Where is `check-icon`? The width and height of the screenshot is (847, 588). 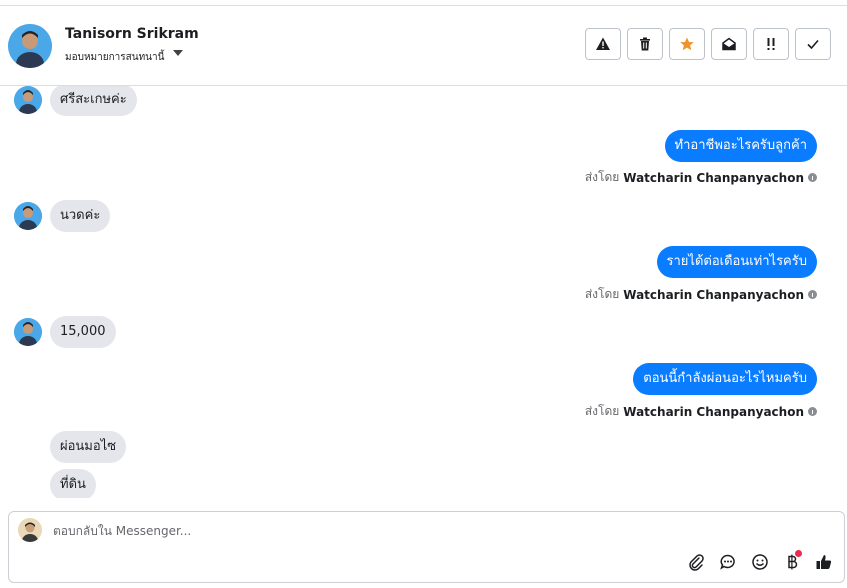
check-icon is located at coordinates (813, 44).